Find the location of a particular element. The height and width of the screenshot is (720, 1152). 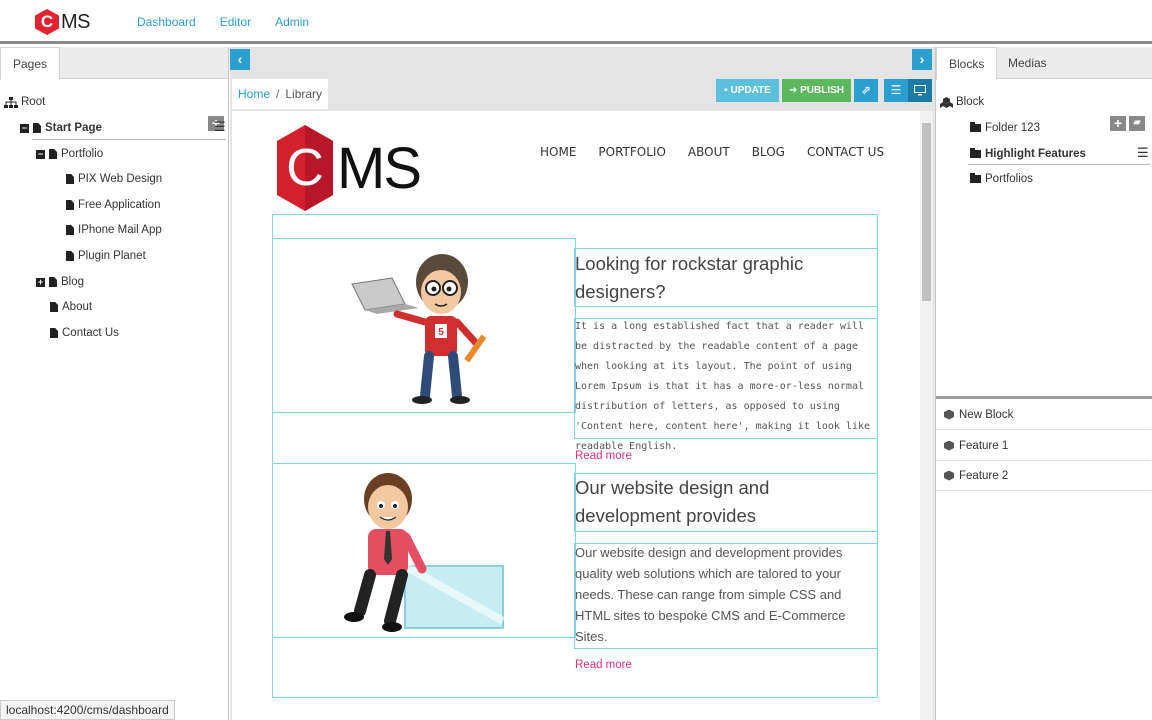

tree-item-label: Plugin Planet is located at coordinates (112, 256).